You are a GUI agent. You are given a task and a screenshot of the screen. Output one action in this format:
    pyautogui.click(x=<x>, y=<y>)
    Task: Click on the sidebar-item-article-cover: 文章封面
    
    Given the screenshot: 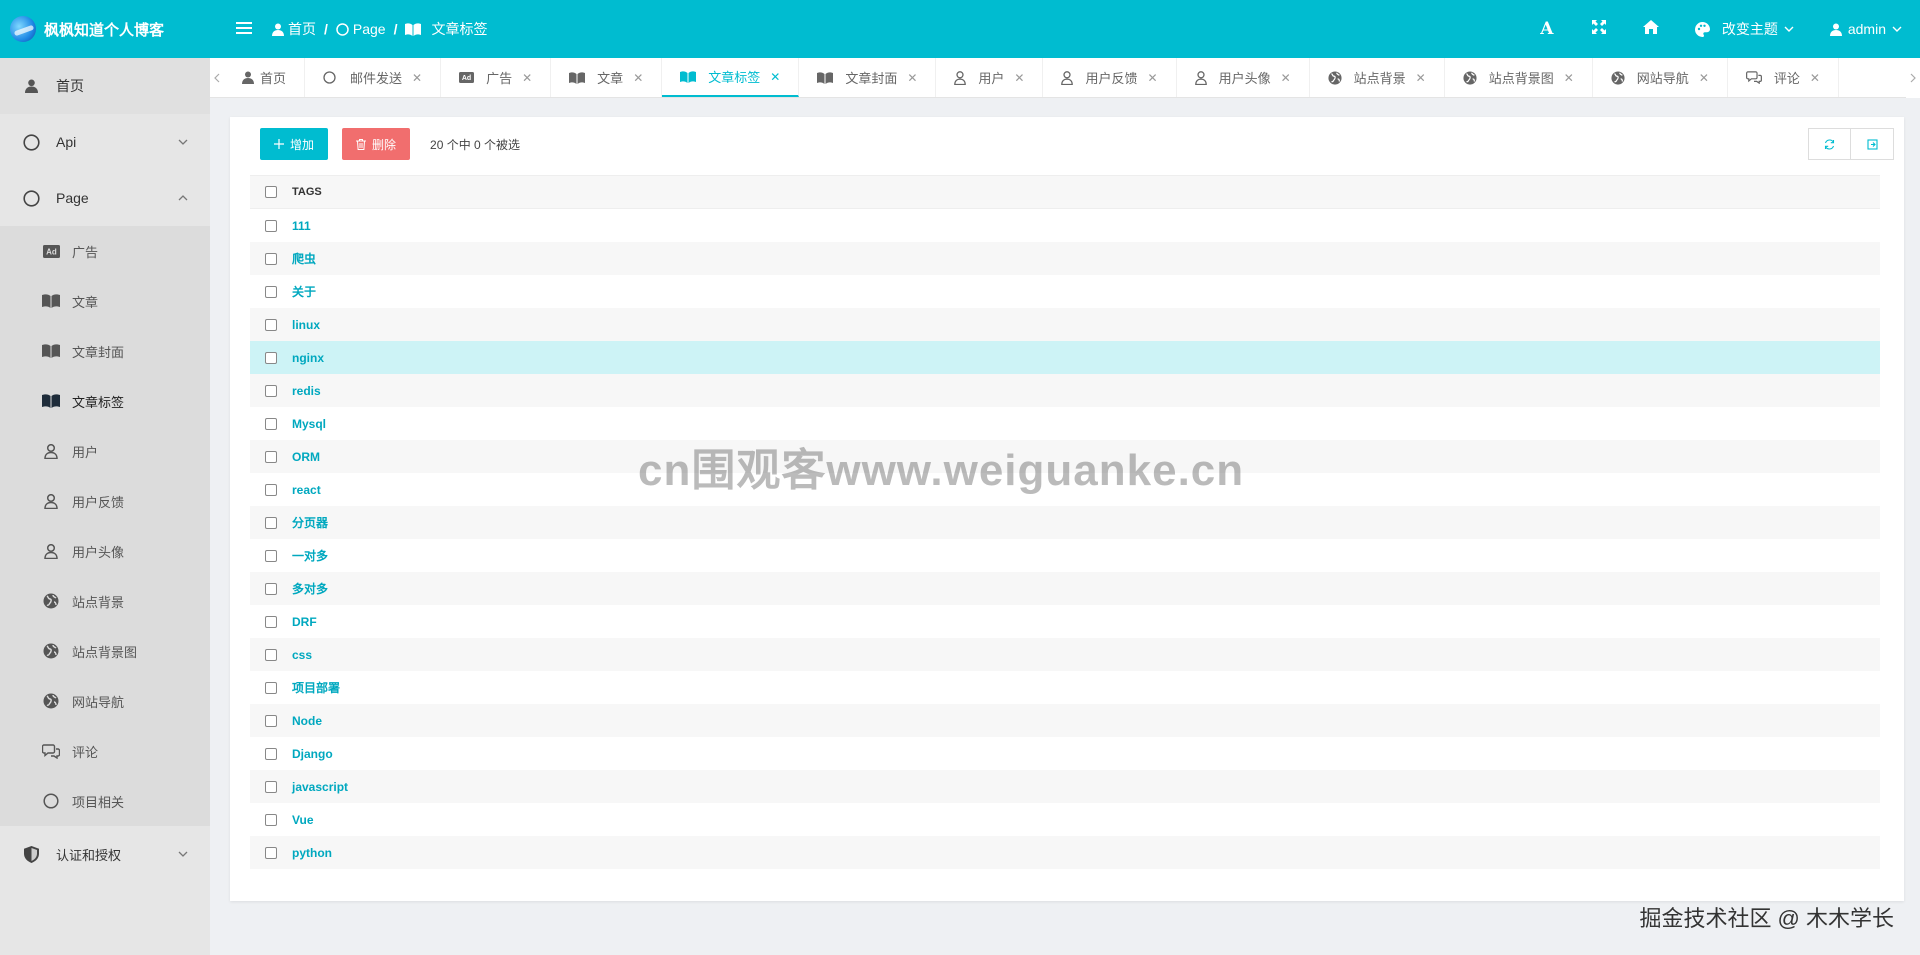 What is the action you would take?
    pyautogui.click(x=105, y=351)
    